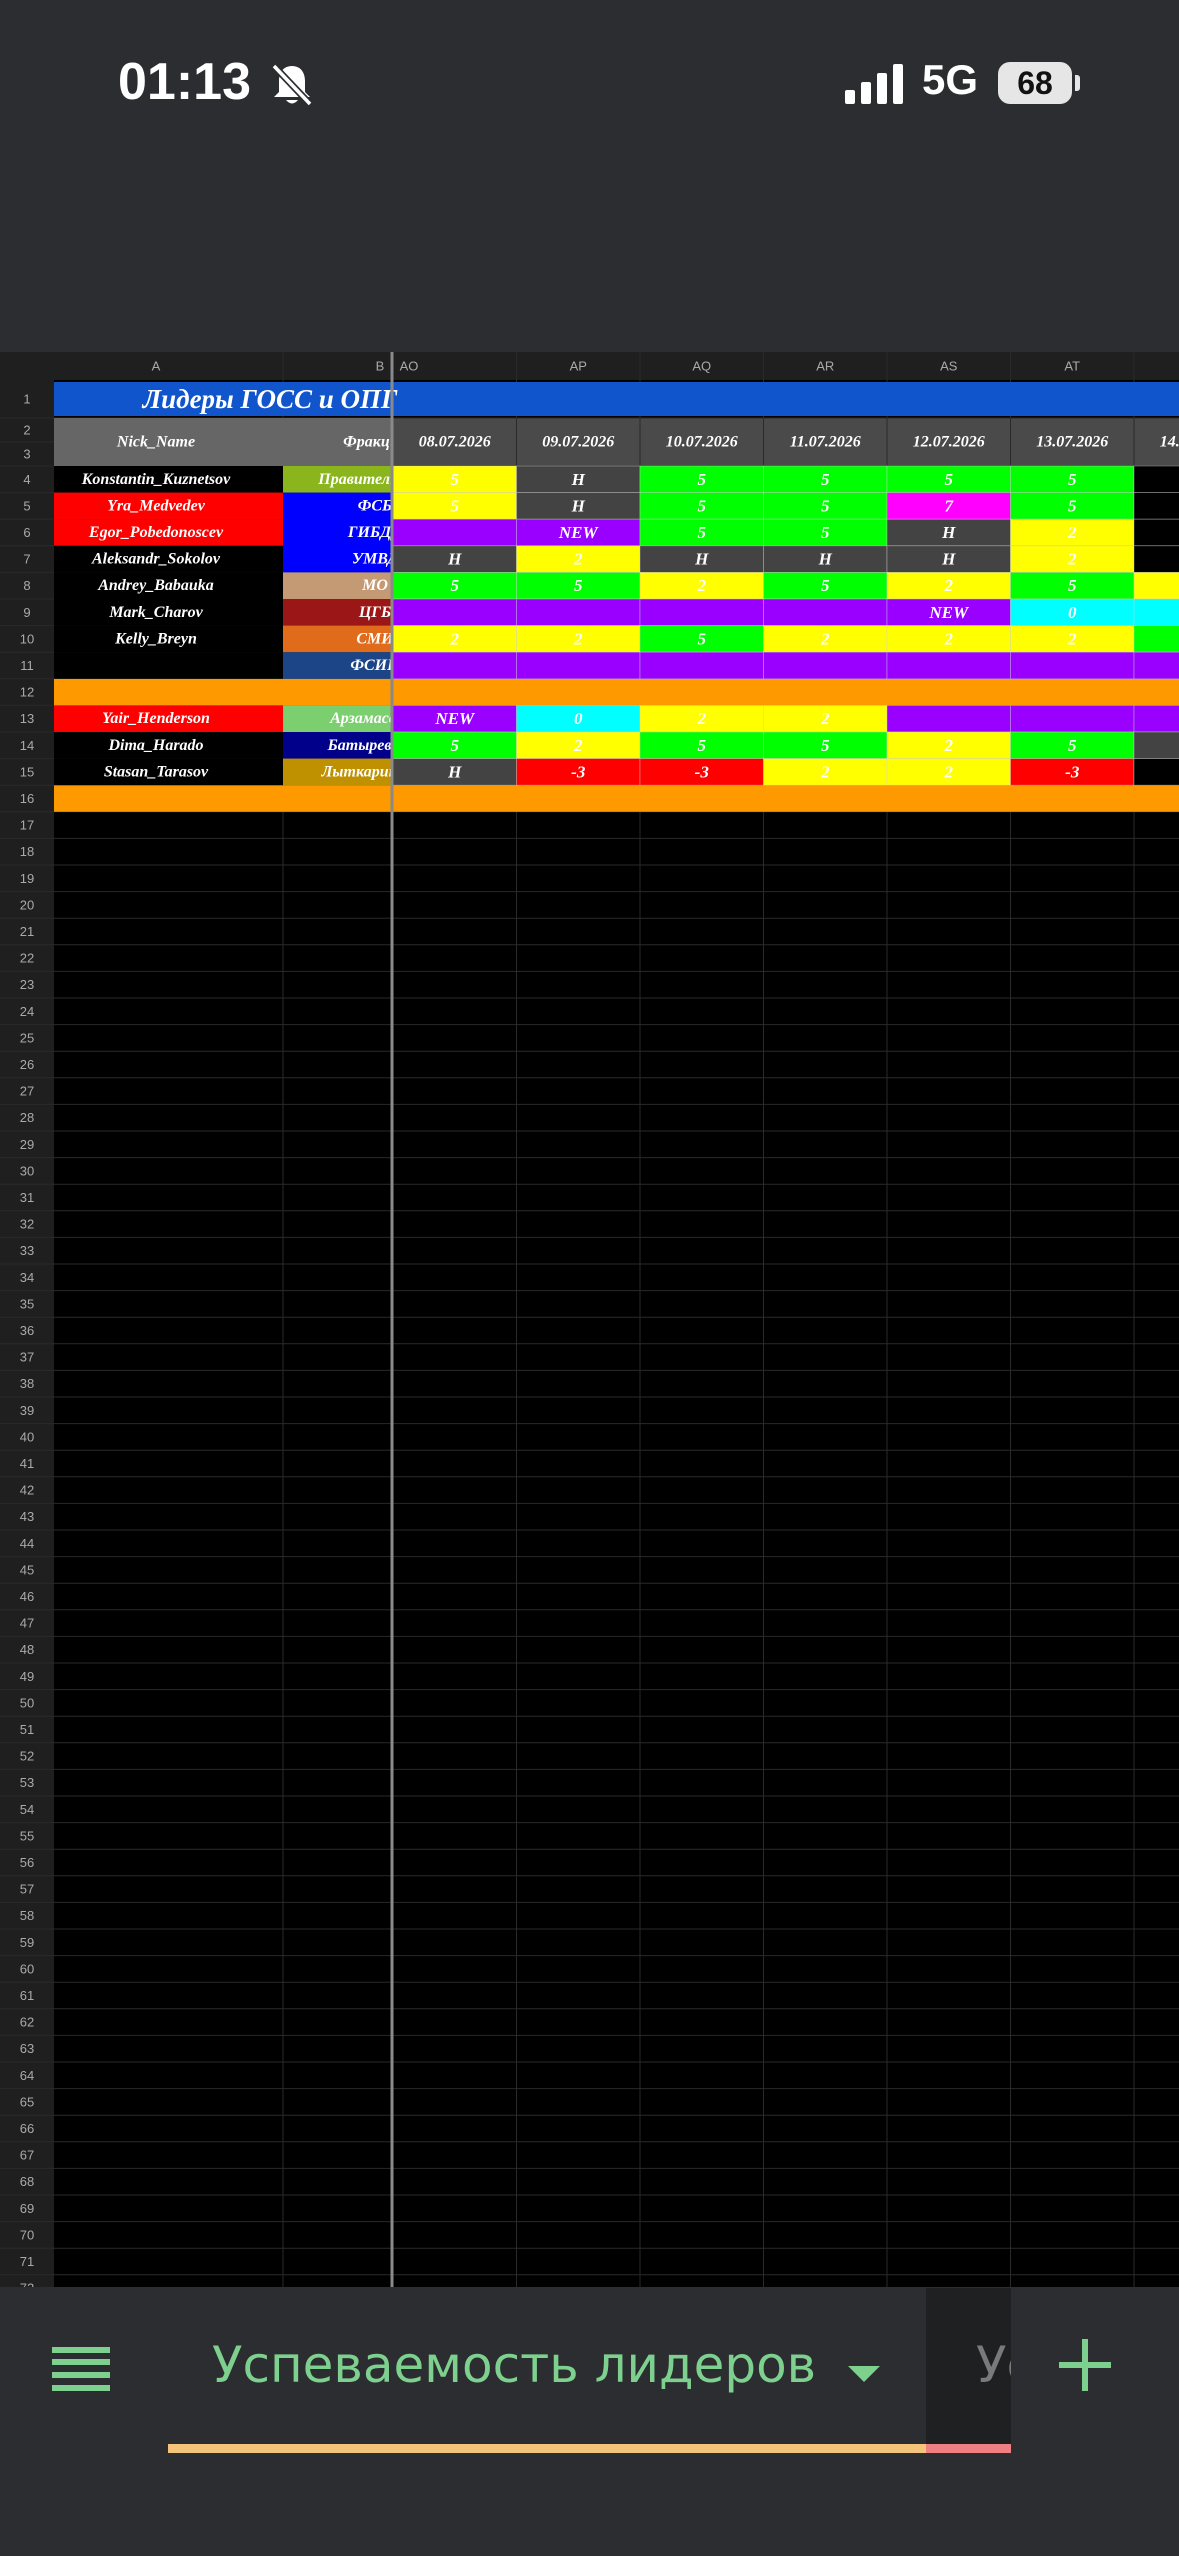  What do you see at coordinates (27, 1436) in the screenshot?
I see `row-number: 40` at bounding box center [27, 1436].